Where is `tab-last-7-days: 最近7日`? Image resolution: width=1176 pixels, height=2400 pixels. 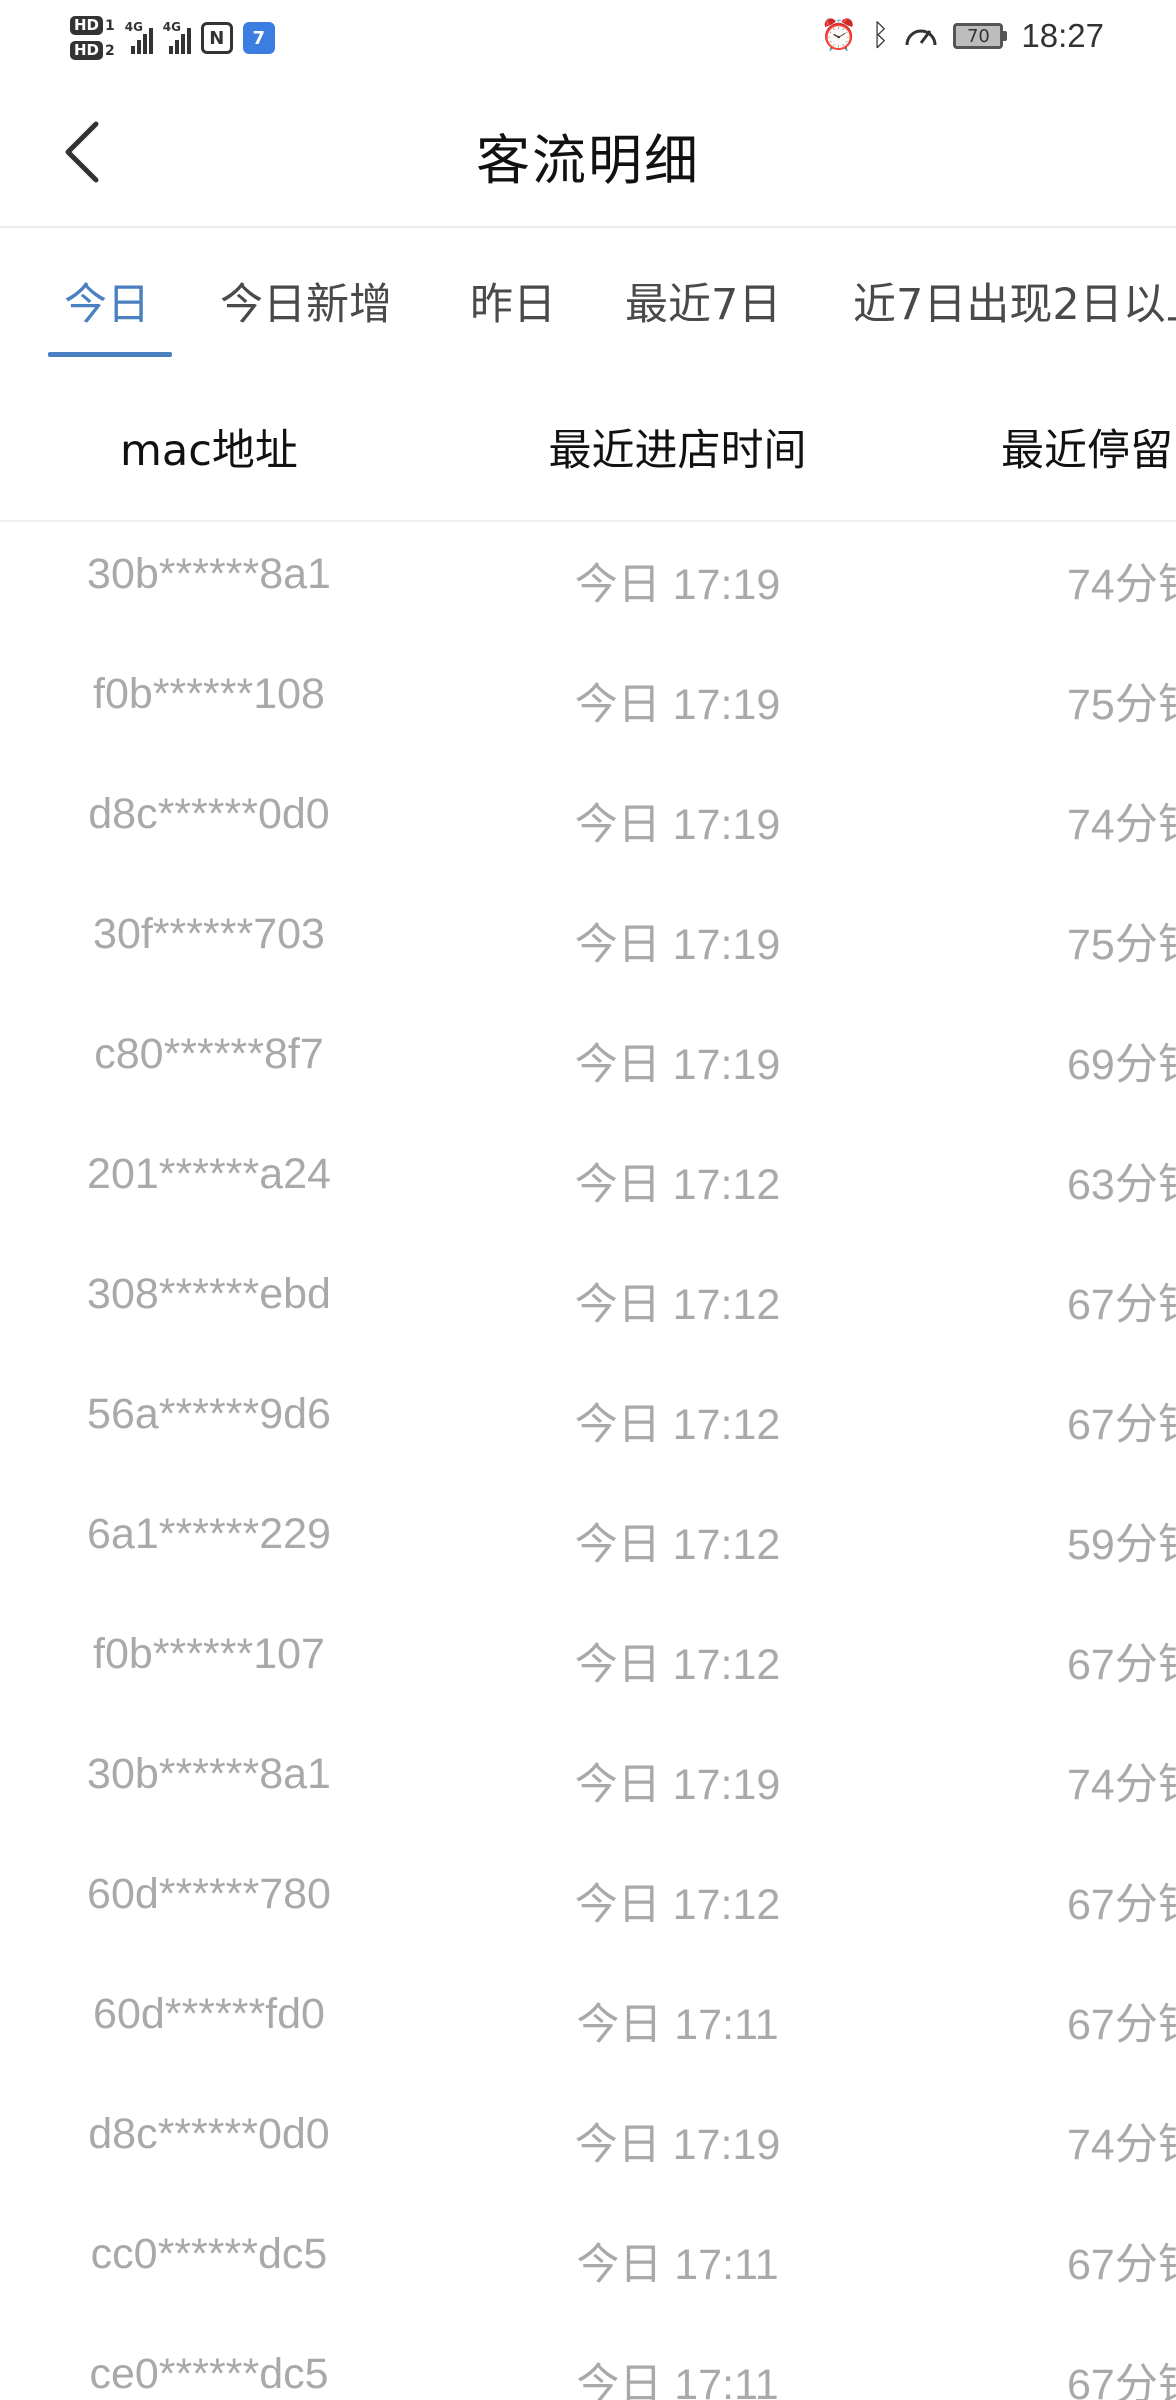 tab-last-7-days: 最近7日 is located at coordinates (703, 301).